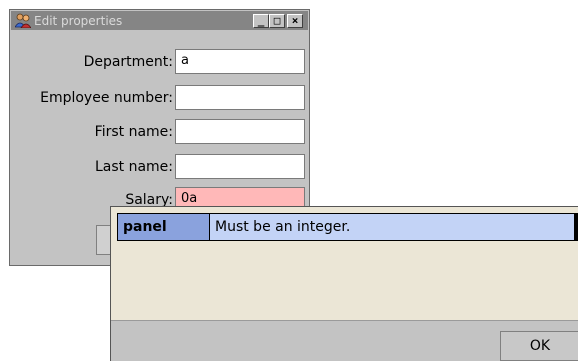  Describe the element at coordinates (344, 340) in the screenshot. I see `message-footer: OK` at that location.